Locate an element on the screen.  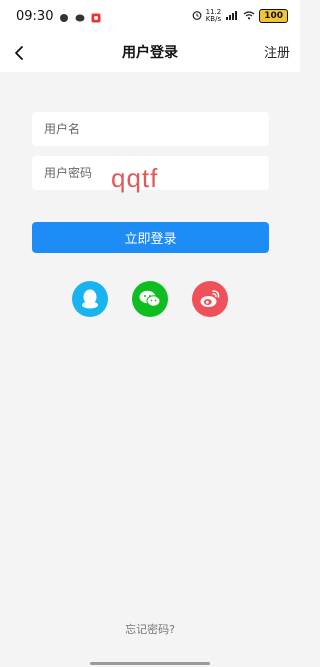
nav-bar: 用户登录 注册 is located at coordinates (150, 54).